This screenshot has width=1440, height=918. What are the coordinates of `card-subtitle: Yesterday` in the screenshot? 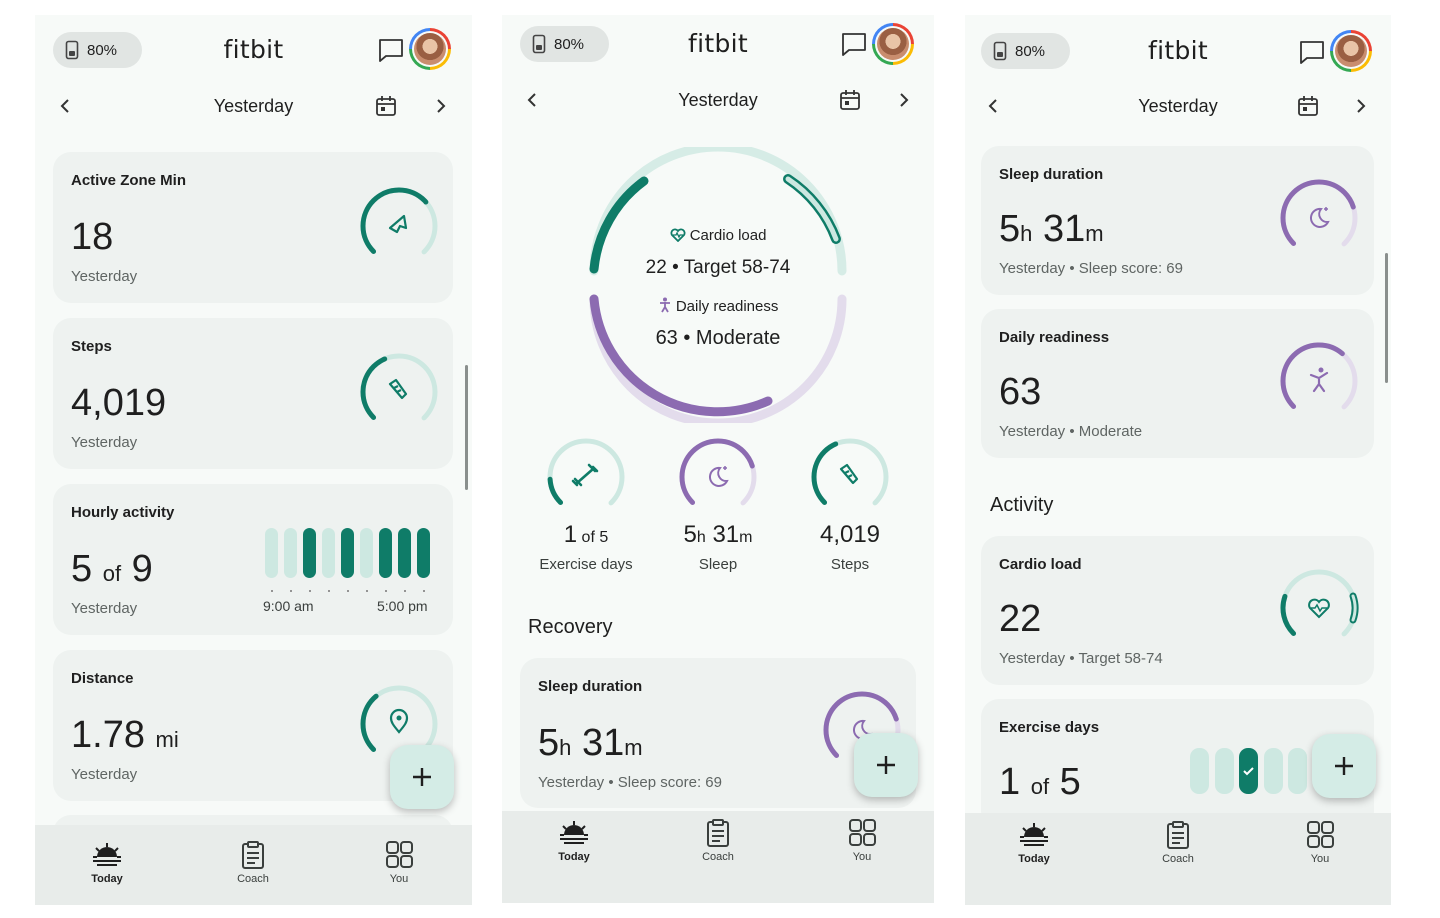 It's located at (104, 608).